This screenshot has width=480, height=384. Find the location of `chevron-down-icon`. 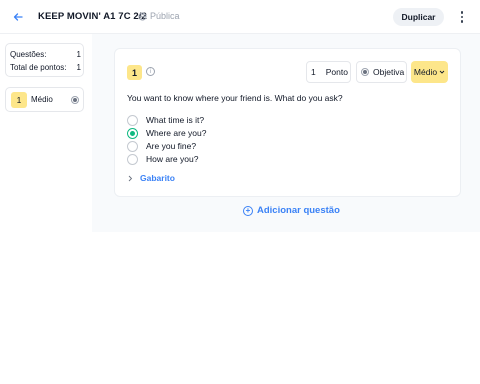

chevron-down-icon is located at coordinates (442, 72).